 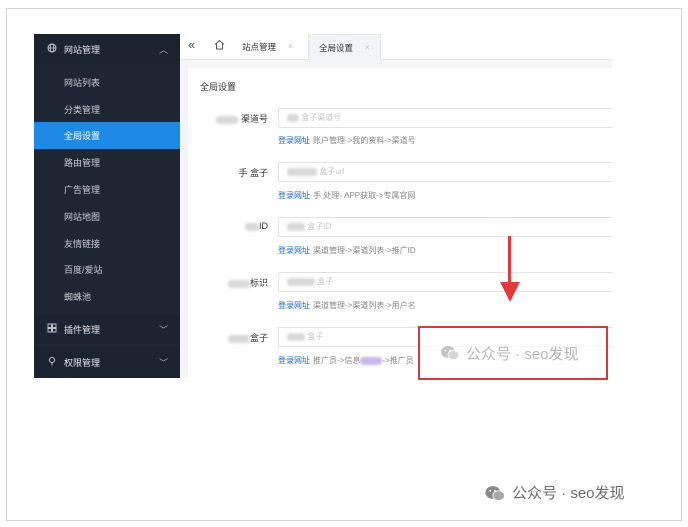 What do you see at coordinates (82, 49) in the screenshot?
I see `sidebar-group-label: 网站管理` at bounding box center [82, 49].